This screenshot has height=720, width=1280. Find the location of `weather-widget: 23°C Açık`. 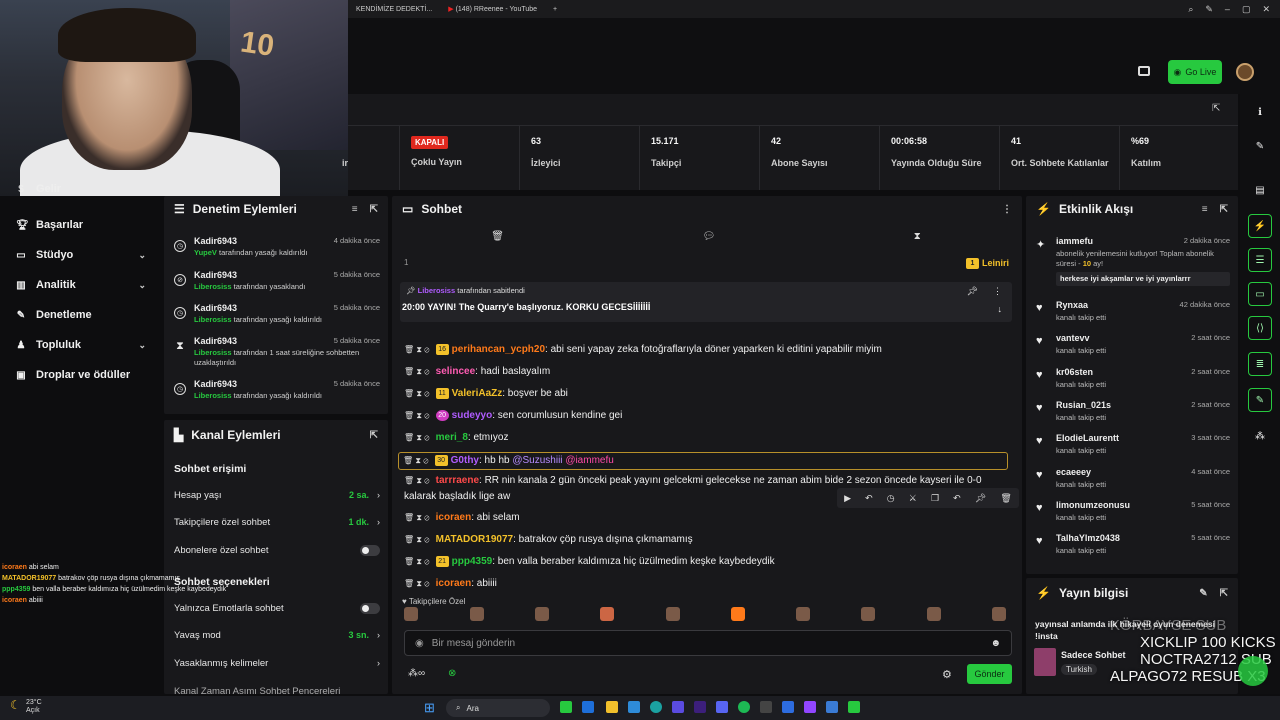

weather-widget: 23°C Açık is located at coordinates (34, 707).